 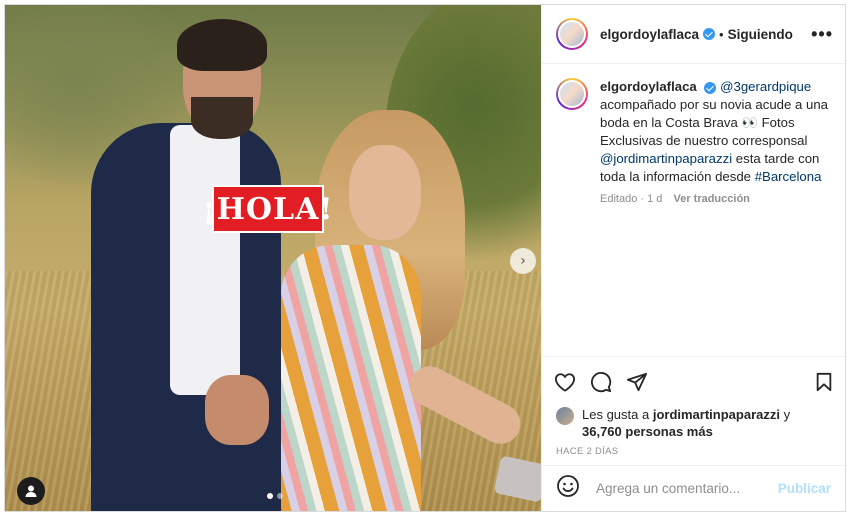 I want to click on carousel-next-button: ›, so click(x=523, y=261).